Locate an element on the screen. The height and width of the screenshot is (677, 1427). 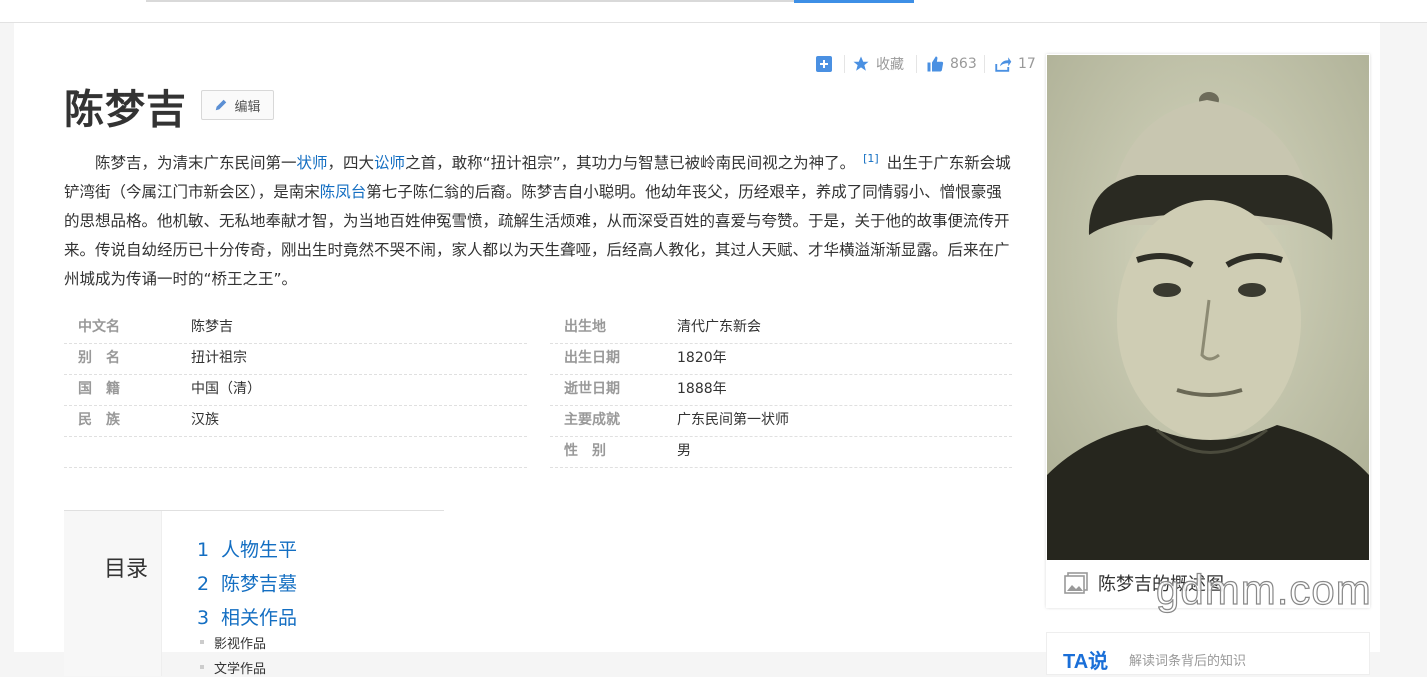
add-button is located at coordinates (824, 64).